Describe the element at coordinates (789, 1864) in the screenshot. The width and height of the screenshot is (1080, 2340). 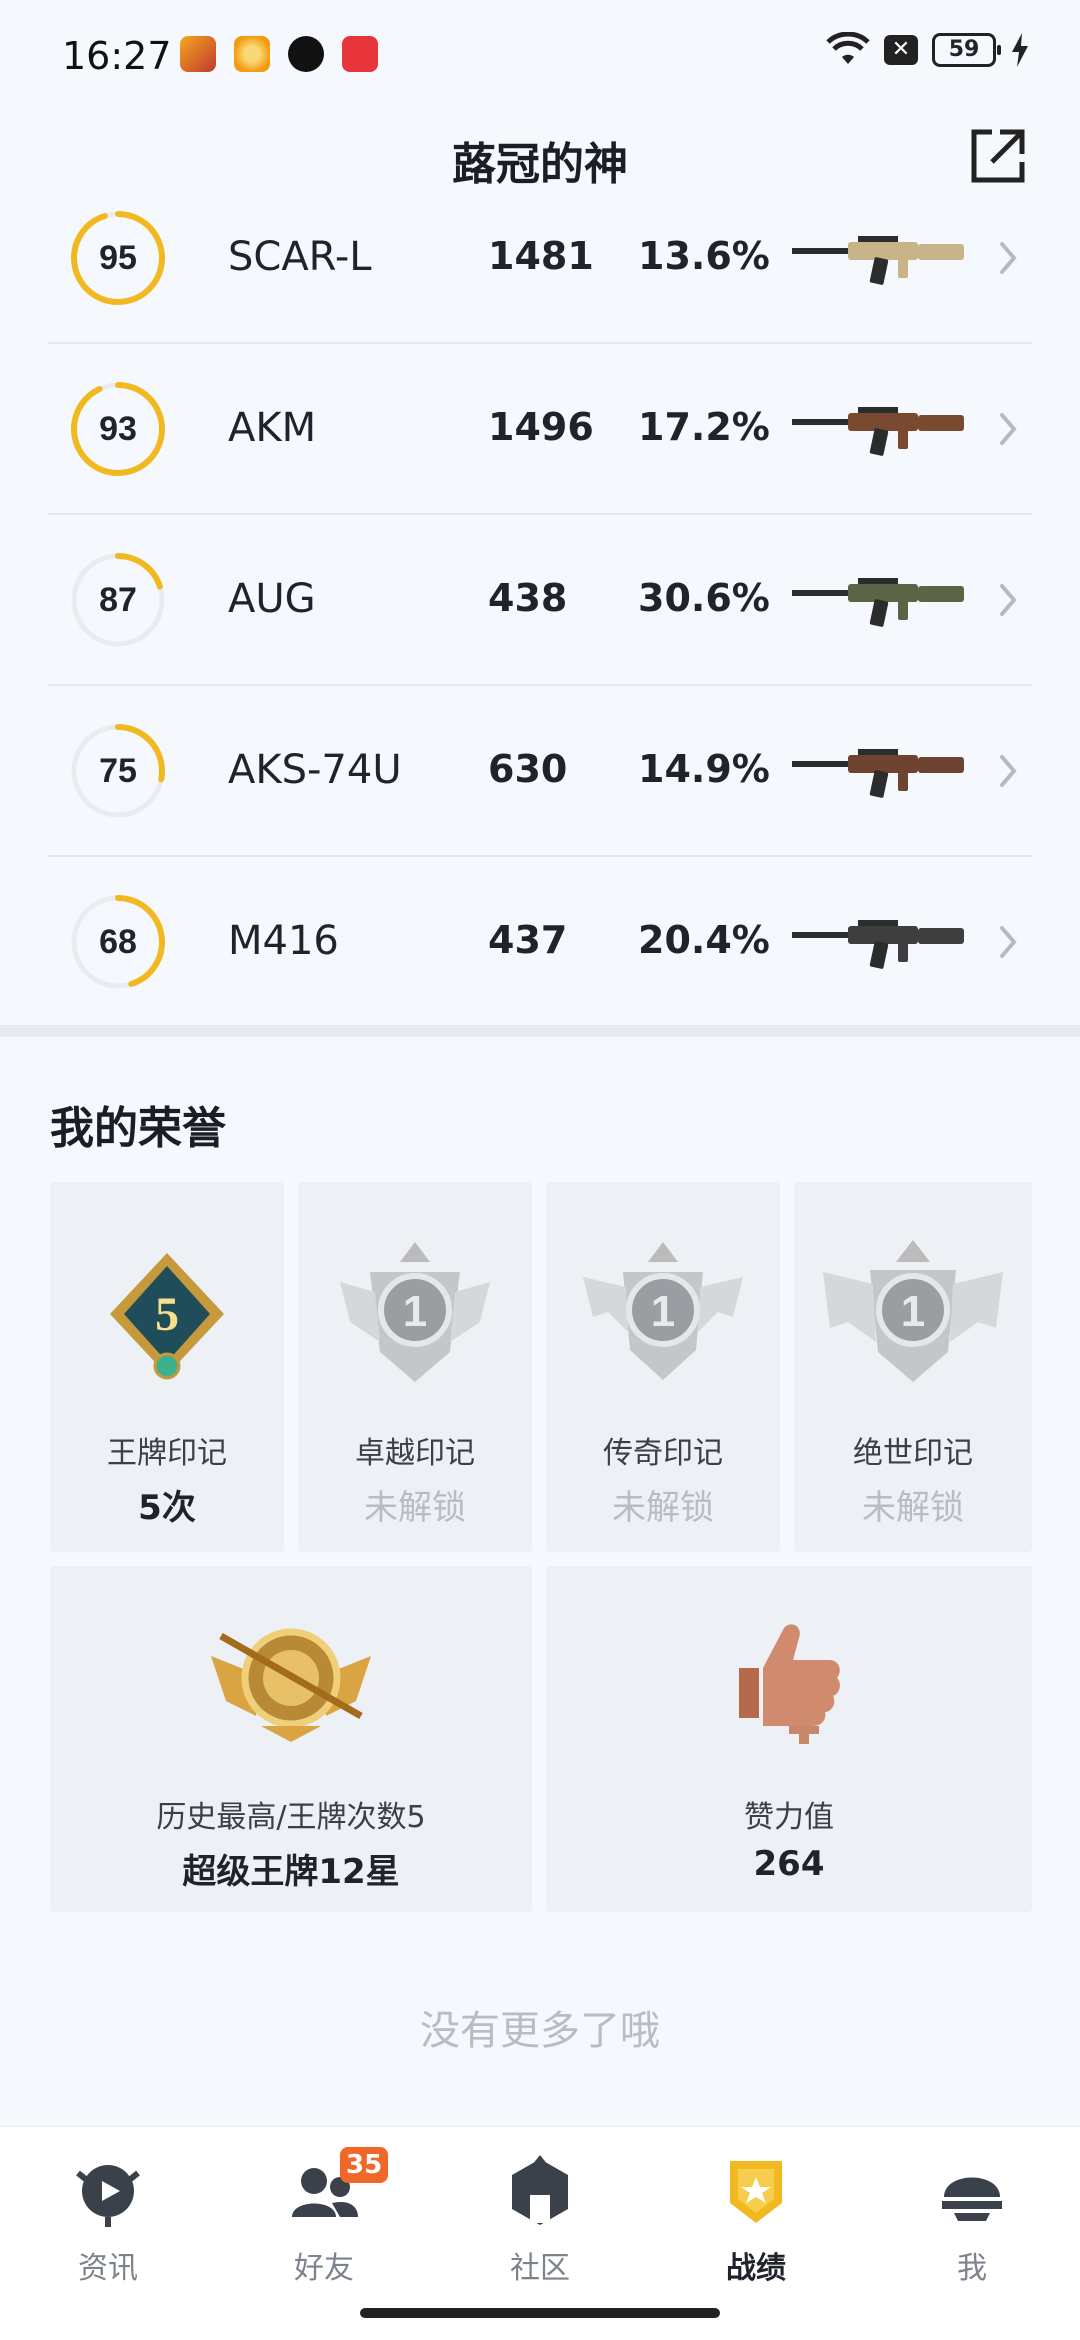
I see `honor-card-value: 264` at that location.